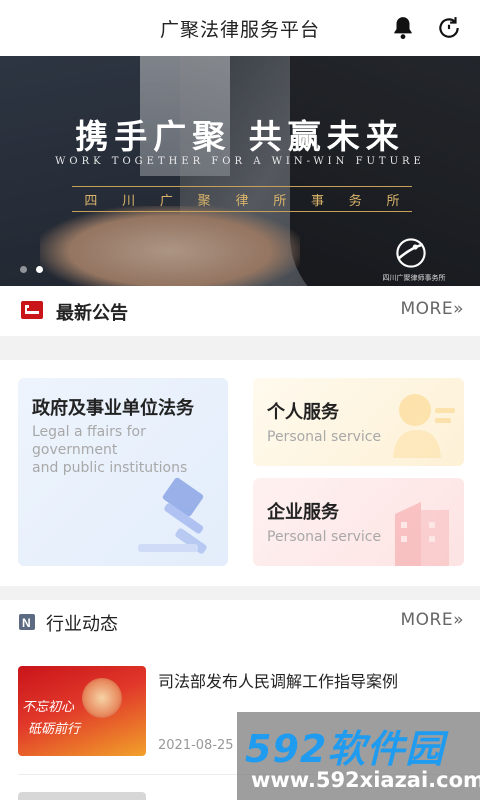 This screenshot has height=800, width=480. I want to click on card-title: 企业服务, so click(303, 512).